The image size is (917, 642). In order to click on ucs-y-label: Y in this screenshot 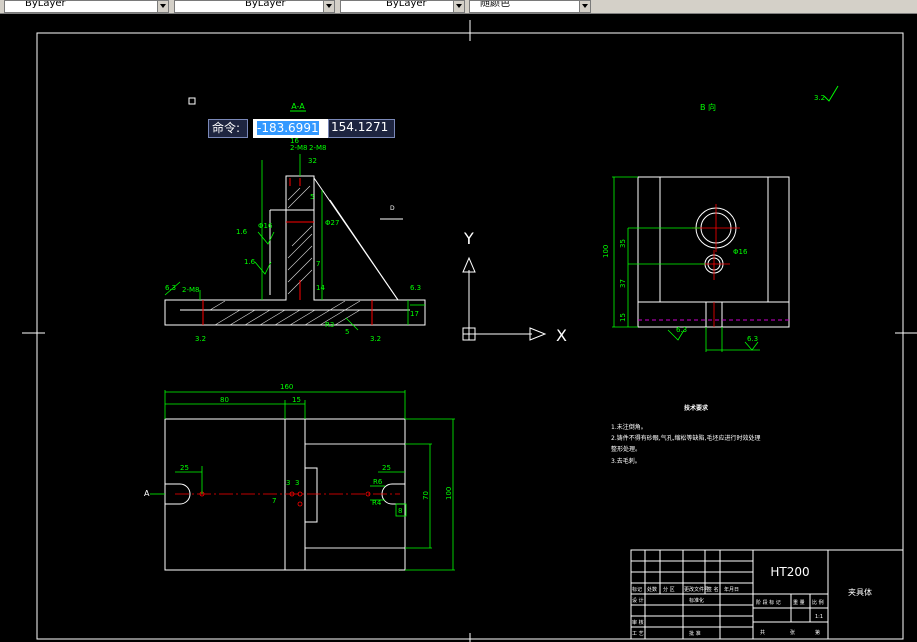, I will do `click(468, 238)`.